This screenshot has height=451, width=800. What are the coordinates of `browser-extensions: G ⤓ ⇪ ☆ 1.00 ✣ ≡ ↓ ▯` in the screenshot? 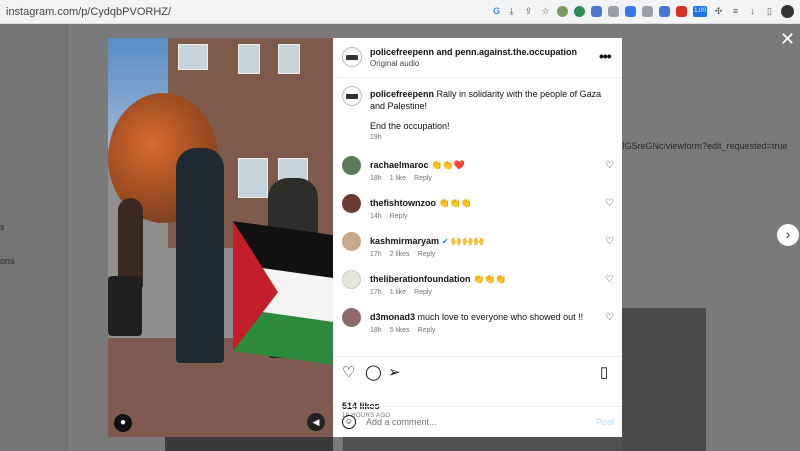 It's located at (643, 11).